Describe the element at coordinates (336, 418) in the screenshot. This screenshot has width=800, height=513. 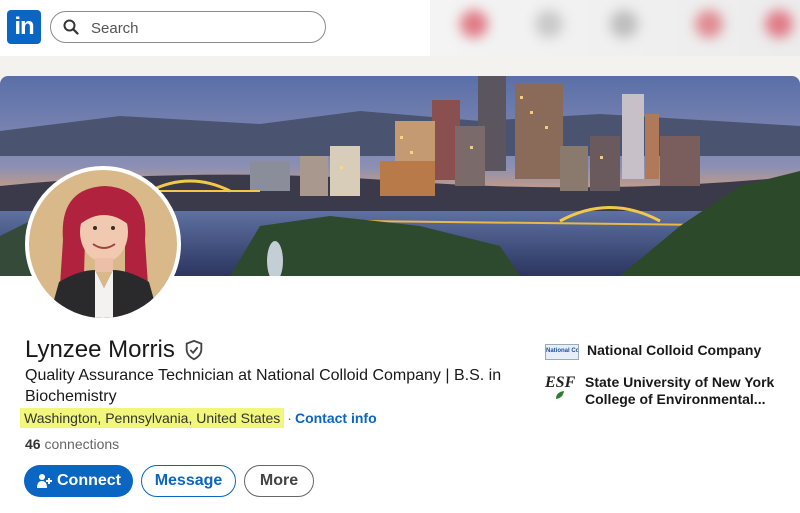
I see `contact-info-link: Contact info` at that location.